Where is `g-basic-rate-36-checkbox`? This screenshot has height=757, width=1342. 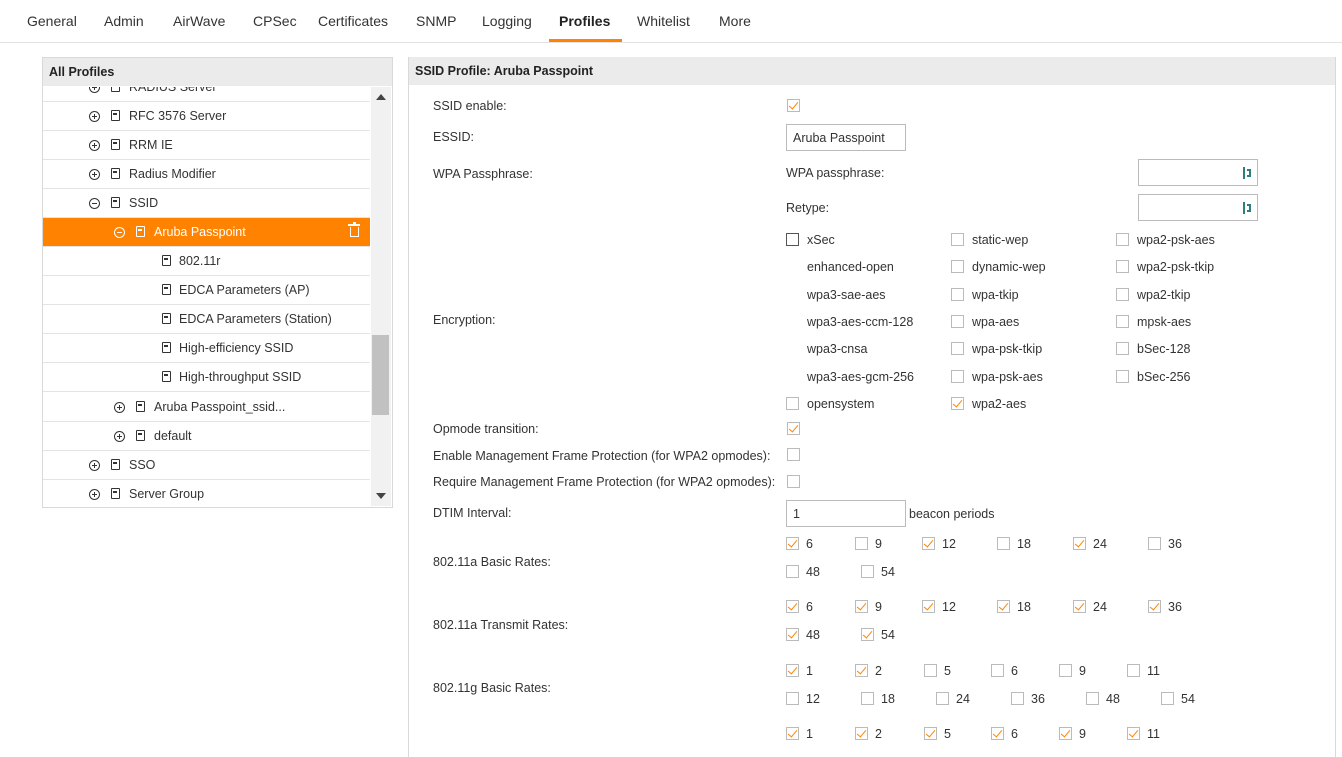 g-basic-rate-36-checkbox is located at coordinates (1017, 698).